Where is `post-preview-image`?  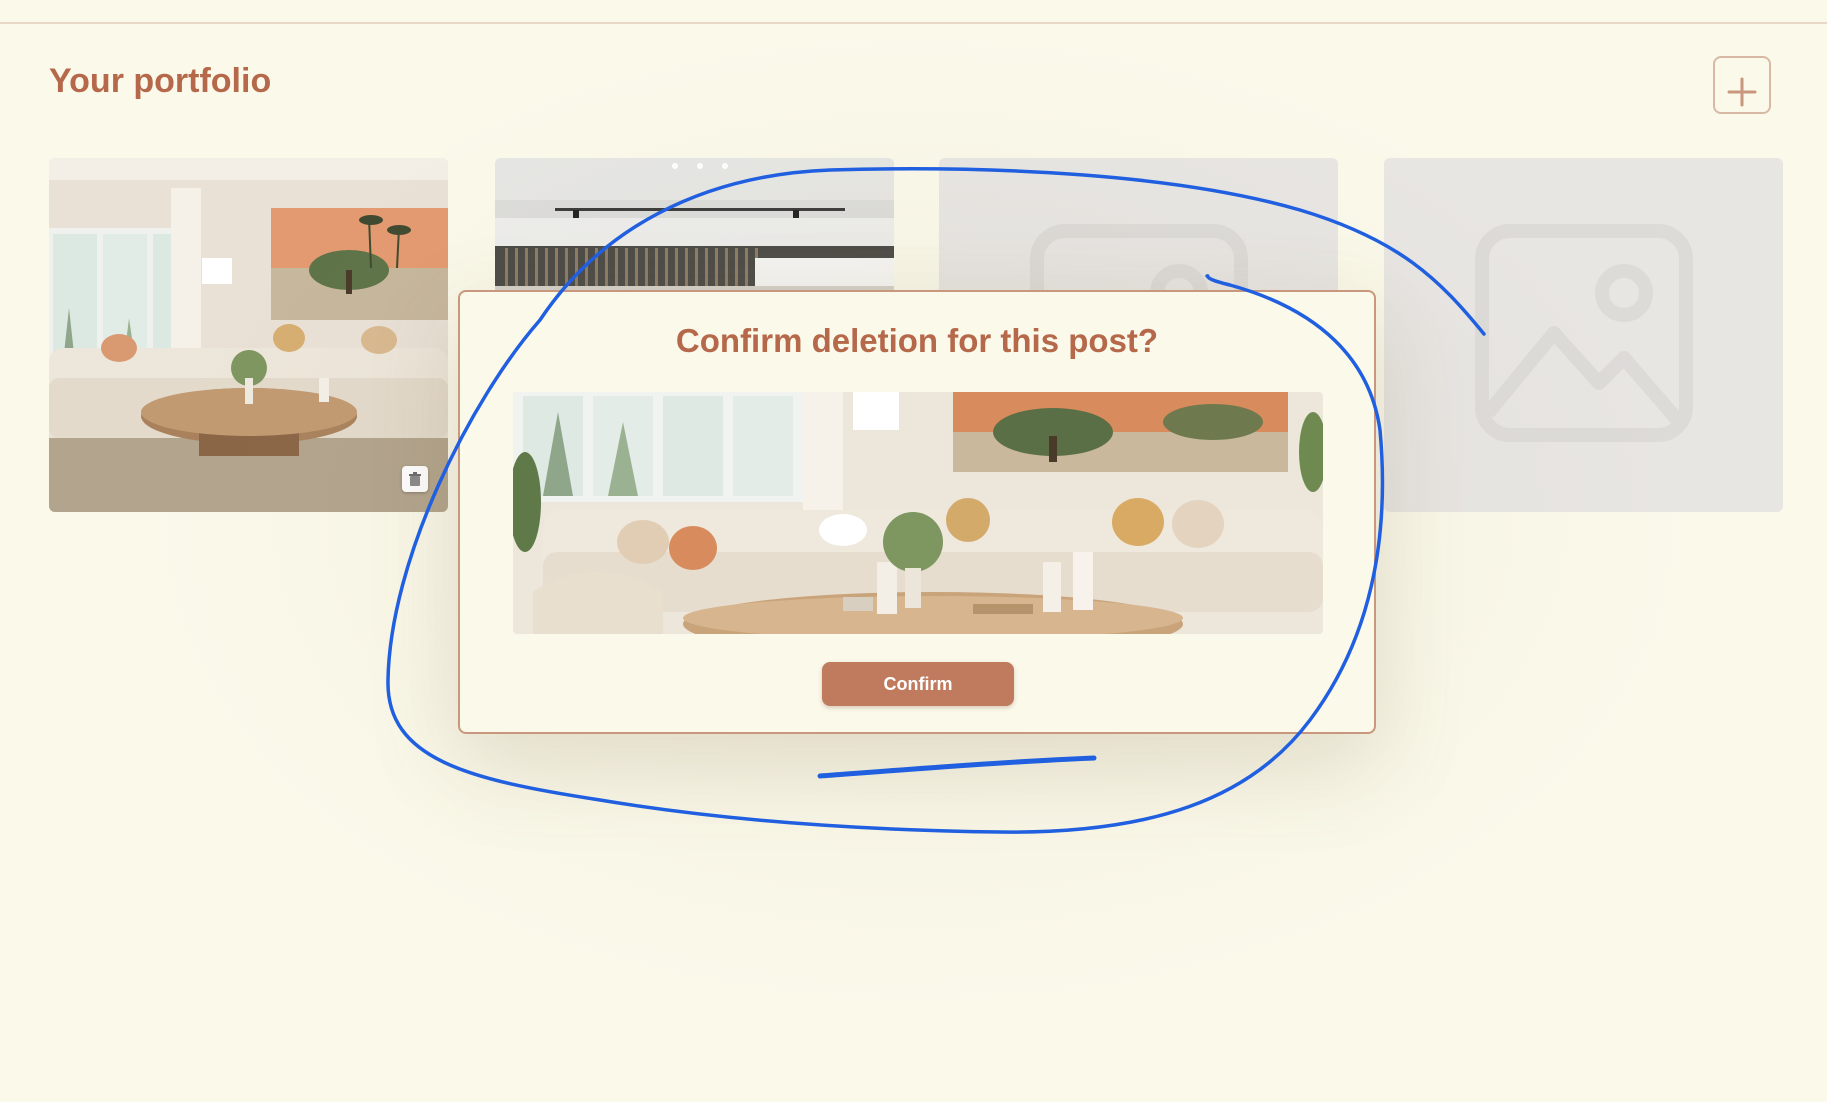 post-preview-image is located at coordinates (918, 513).